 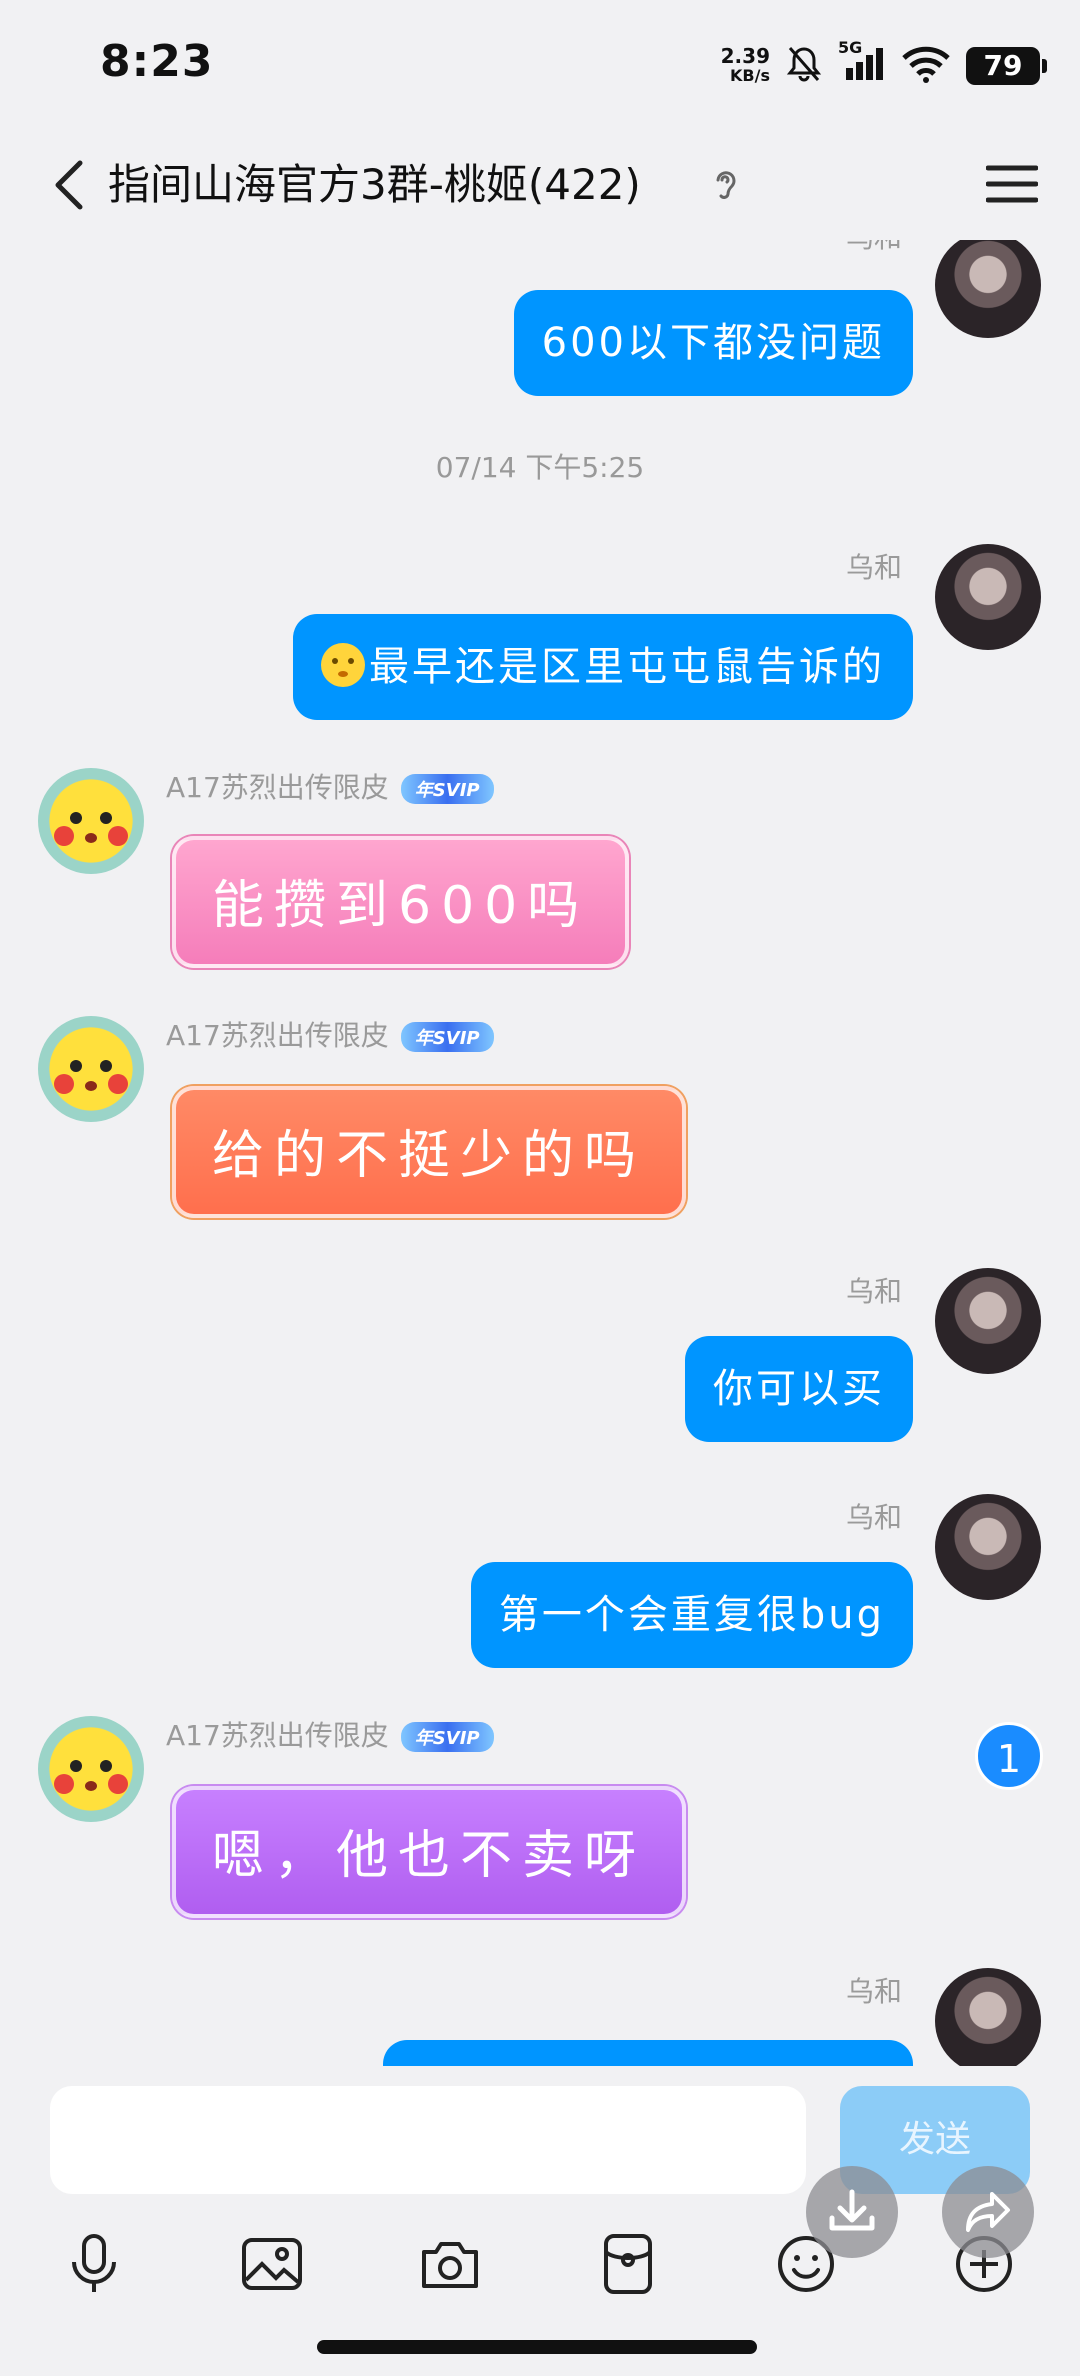 I want to click on chevron-left-icon, so click(x=69, y=185).